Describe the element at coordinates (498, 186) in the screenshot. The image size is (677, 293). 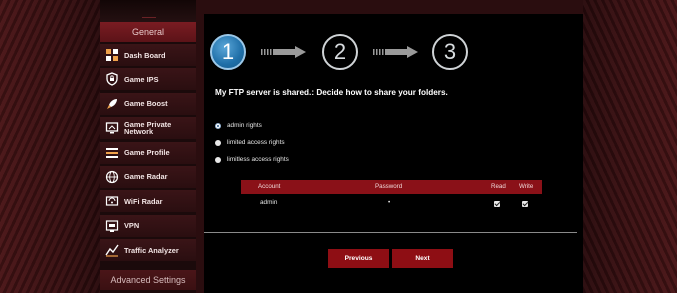
I see `column-header-read: Read` at that location.